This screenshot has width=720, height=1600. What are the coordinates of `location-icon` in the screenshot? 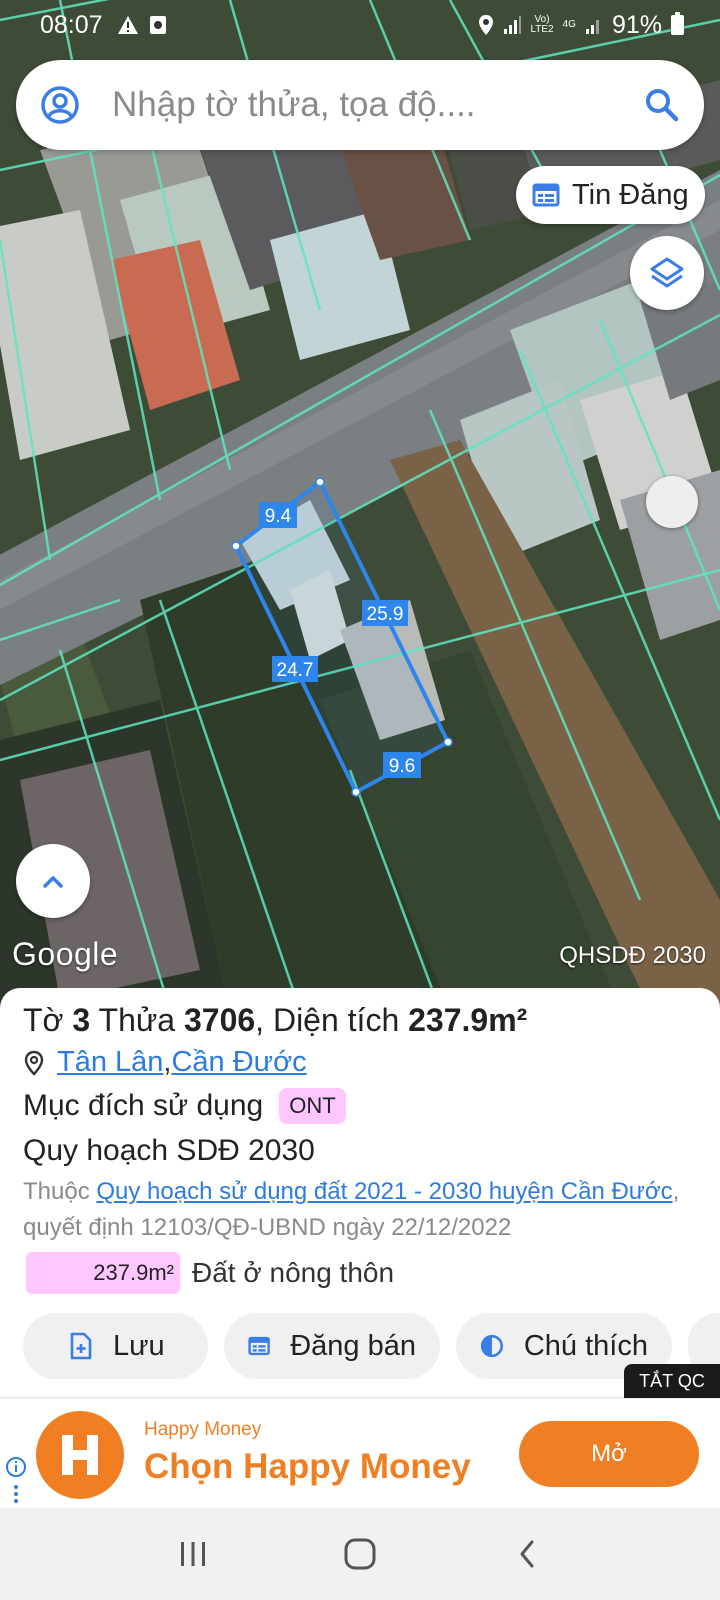 It's located at (486, 25).